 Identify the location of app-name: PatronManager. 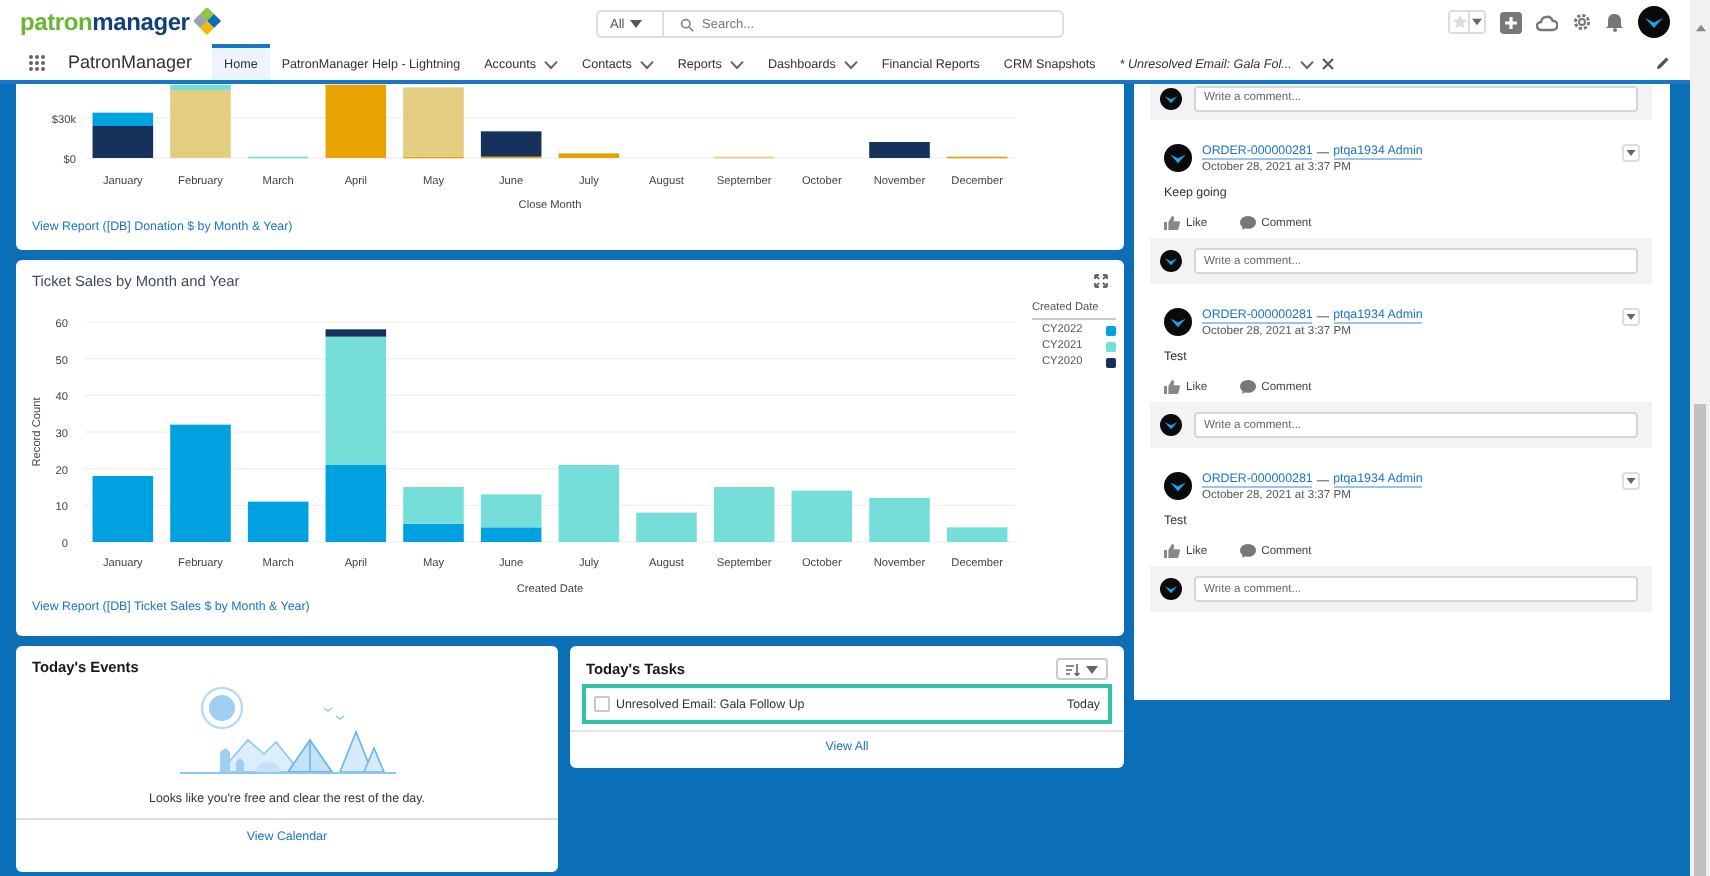
(130, 62).